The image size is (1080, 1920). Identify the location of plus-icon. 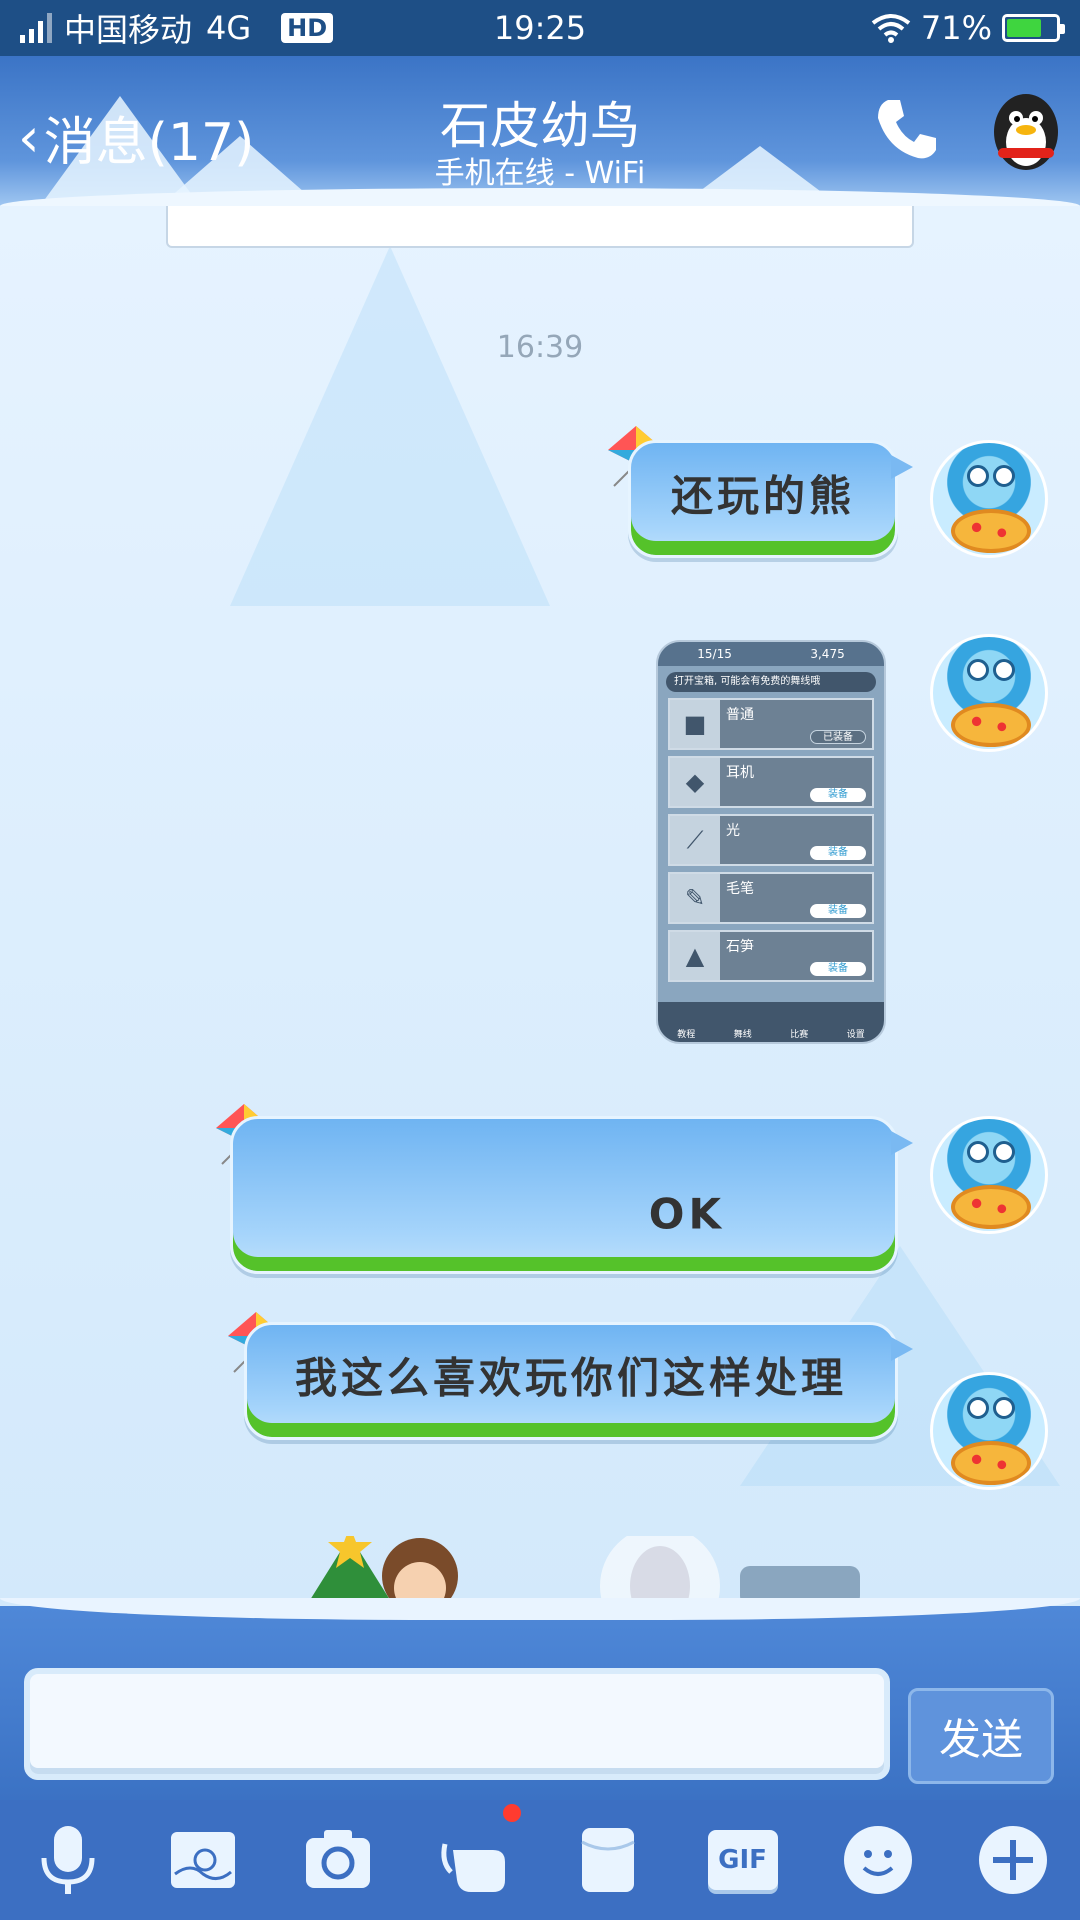
(1012, 1860).